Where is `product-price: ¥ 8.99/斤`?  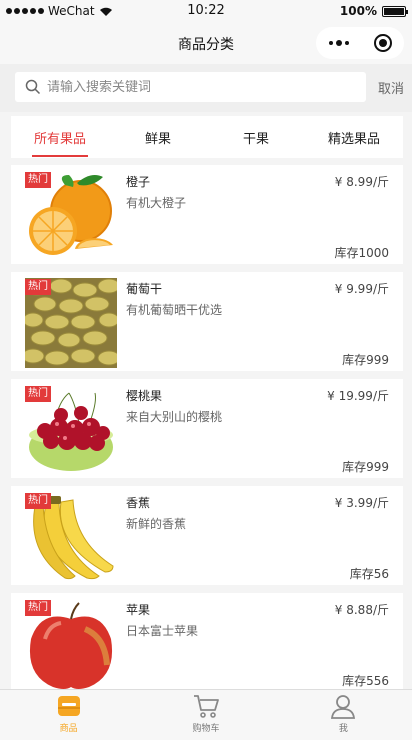
product-price: ¥ 8.99/斤 is located at coordinates (361, 182).